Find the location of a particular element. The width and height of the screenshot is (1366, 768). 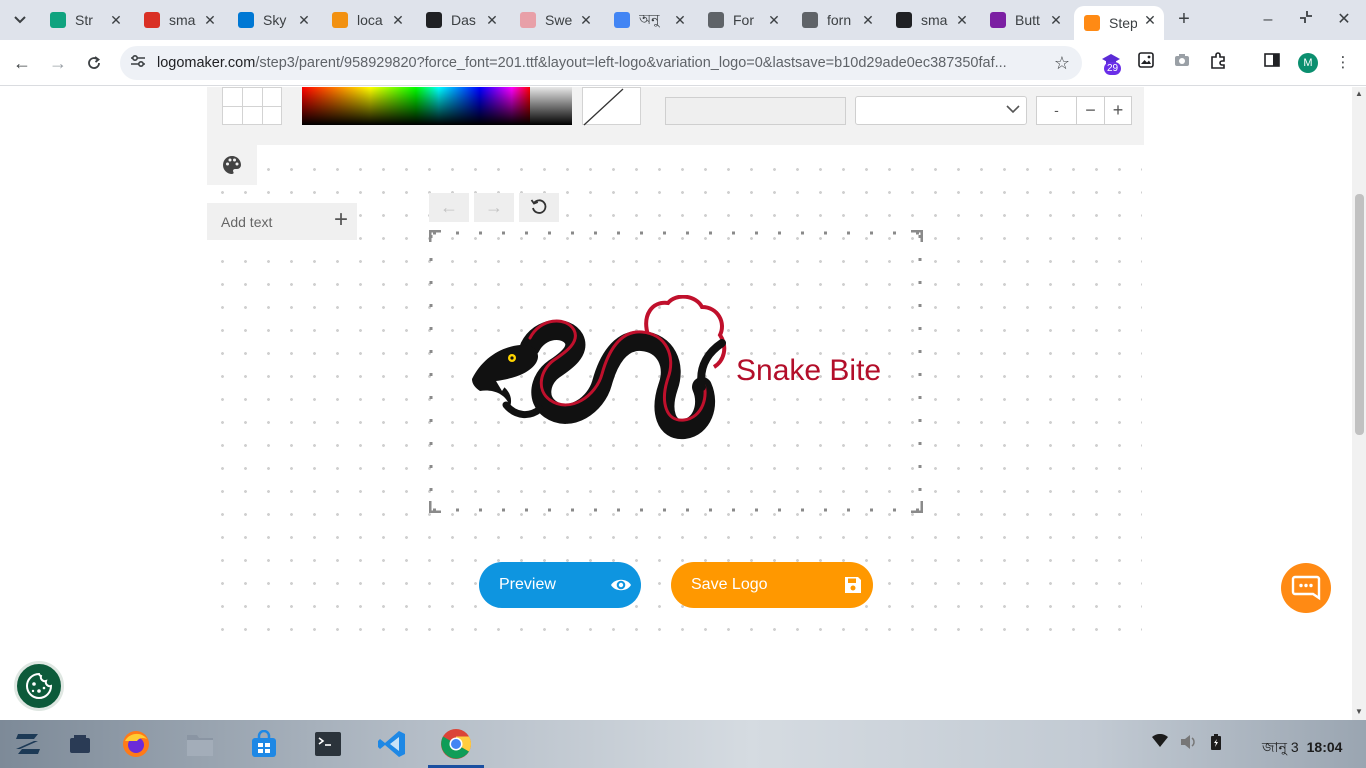

chat-bubble-icon is located at coordinates (1306, 588).